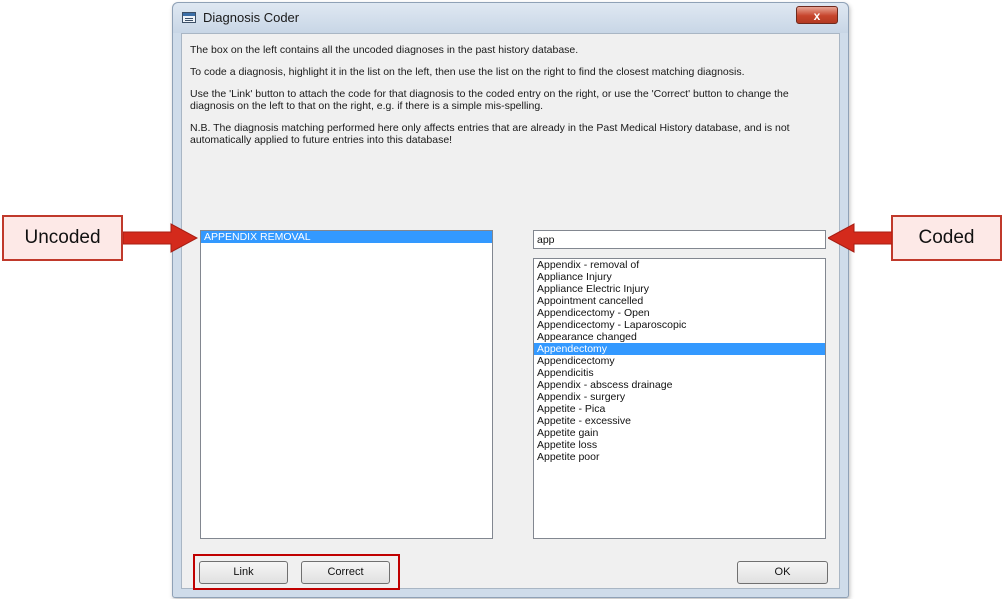 Image resolution: width=1004 pixels, height=599 pixels. Describe the element at coordinates (679, 265) in the screenshot. I see `coded-list-item: Appendix - removal of` at that location.